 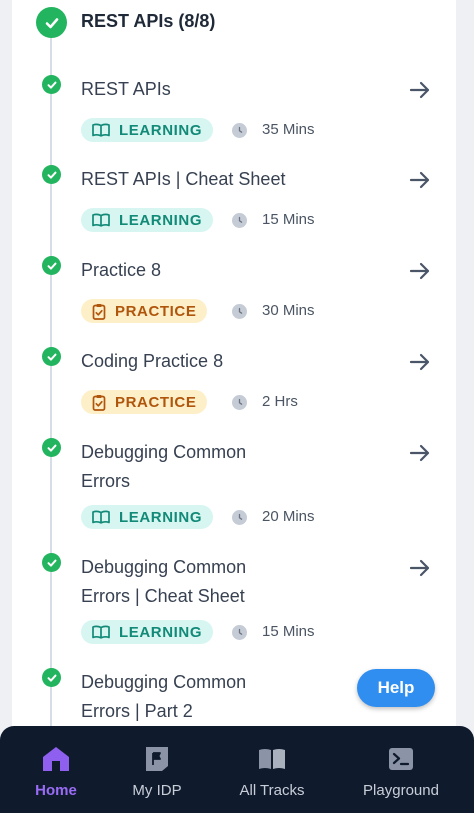 What do you see at coordinates (272, 759) in the screenshot?
I see `book-icon` at bounding box center [272, 759].